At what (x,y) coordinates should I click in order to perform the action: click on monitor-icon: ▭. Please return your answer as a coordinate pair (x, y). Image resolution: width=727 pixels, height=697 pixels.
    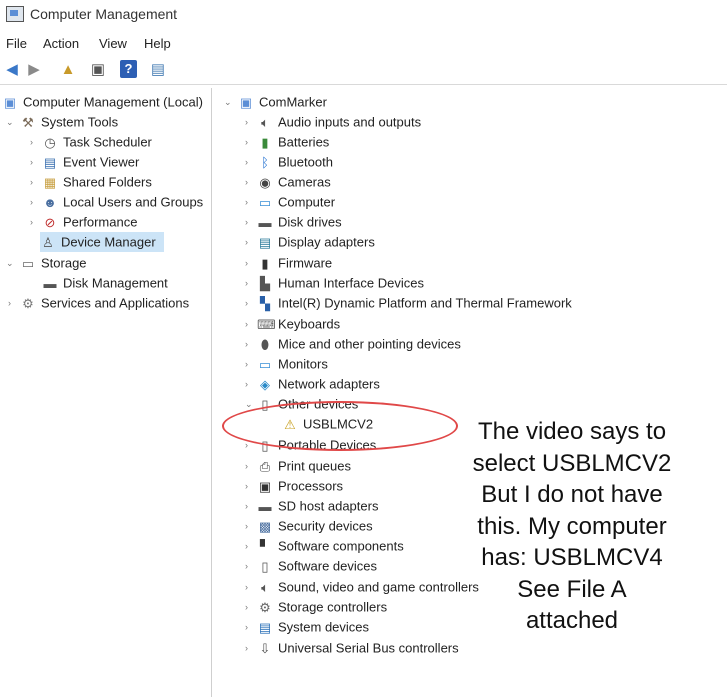
    Looking at the image, I should click on (265, 364).